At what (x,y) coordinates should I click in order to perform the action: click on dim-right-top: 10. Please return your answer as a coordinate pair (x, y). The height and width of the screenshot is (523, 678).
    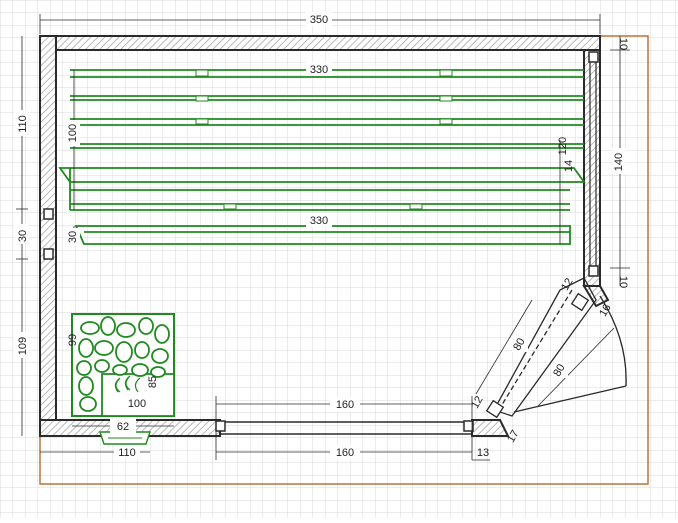
    Looking at the image, I should click on (623, 44).